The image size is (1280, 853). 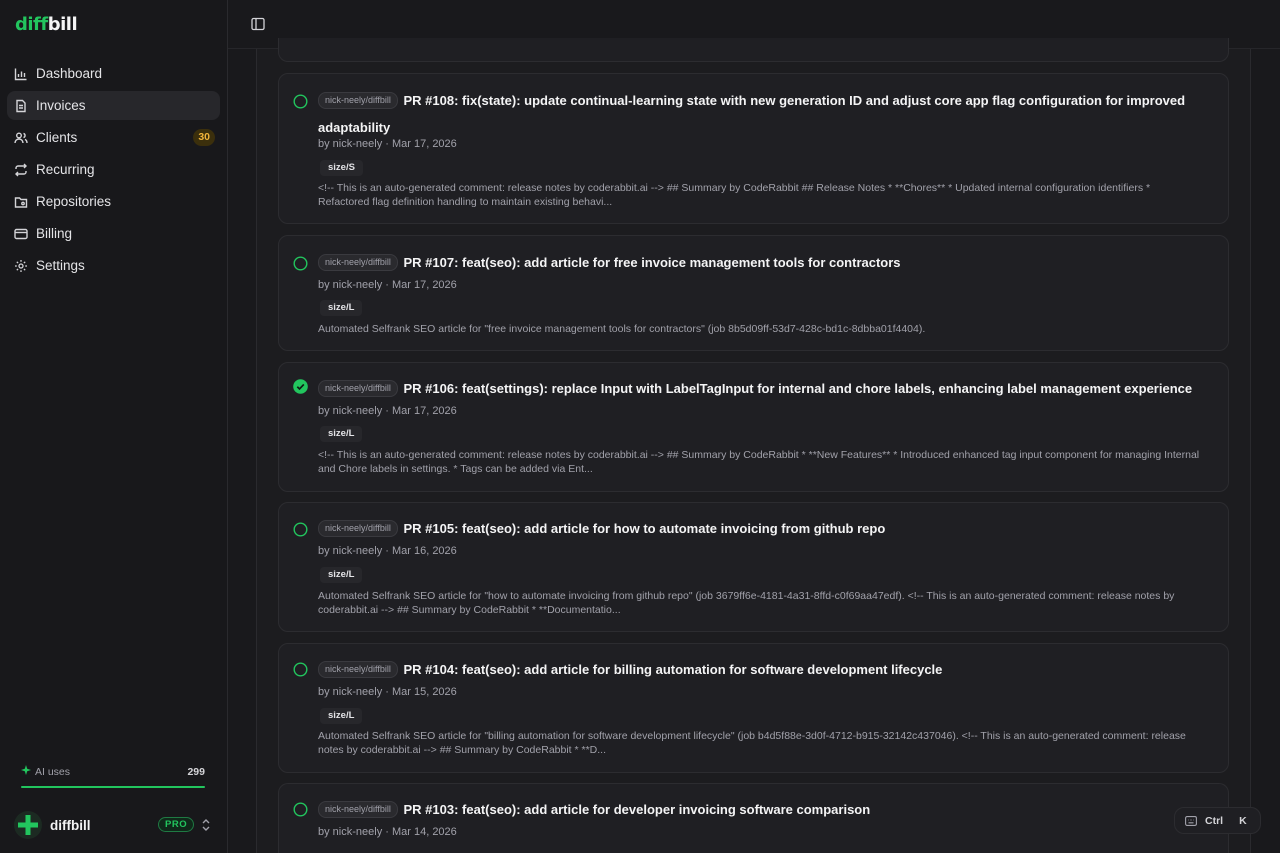 I want to click on clients-count-badge: 30, so click(x=204, y=137).